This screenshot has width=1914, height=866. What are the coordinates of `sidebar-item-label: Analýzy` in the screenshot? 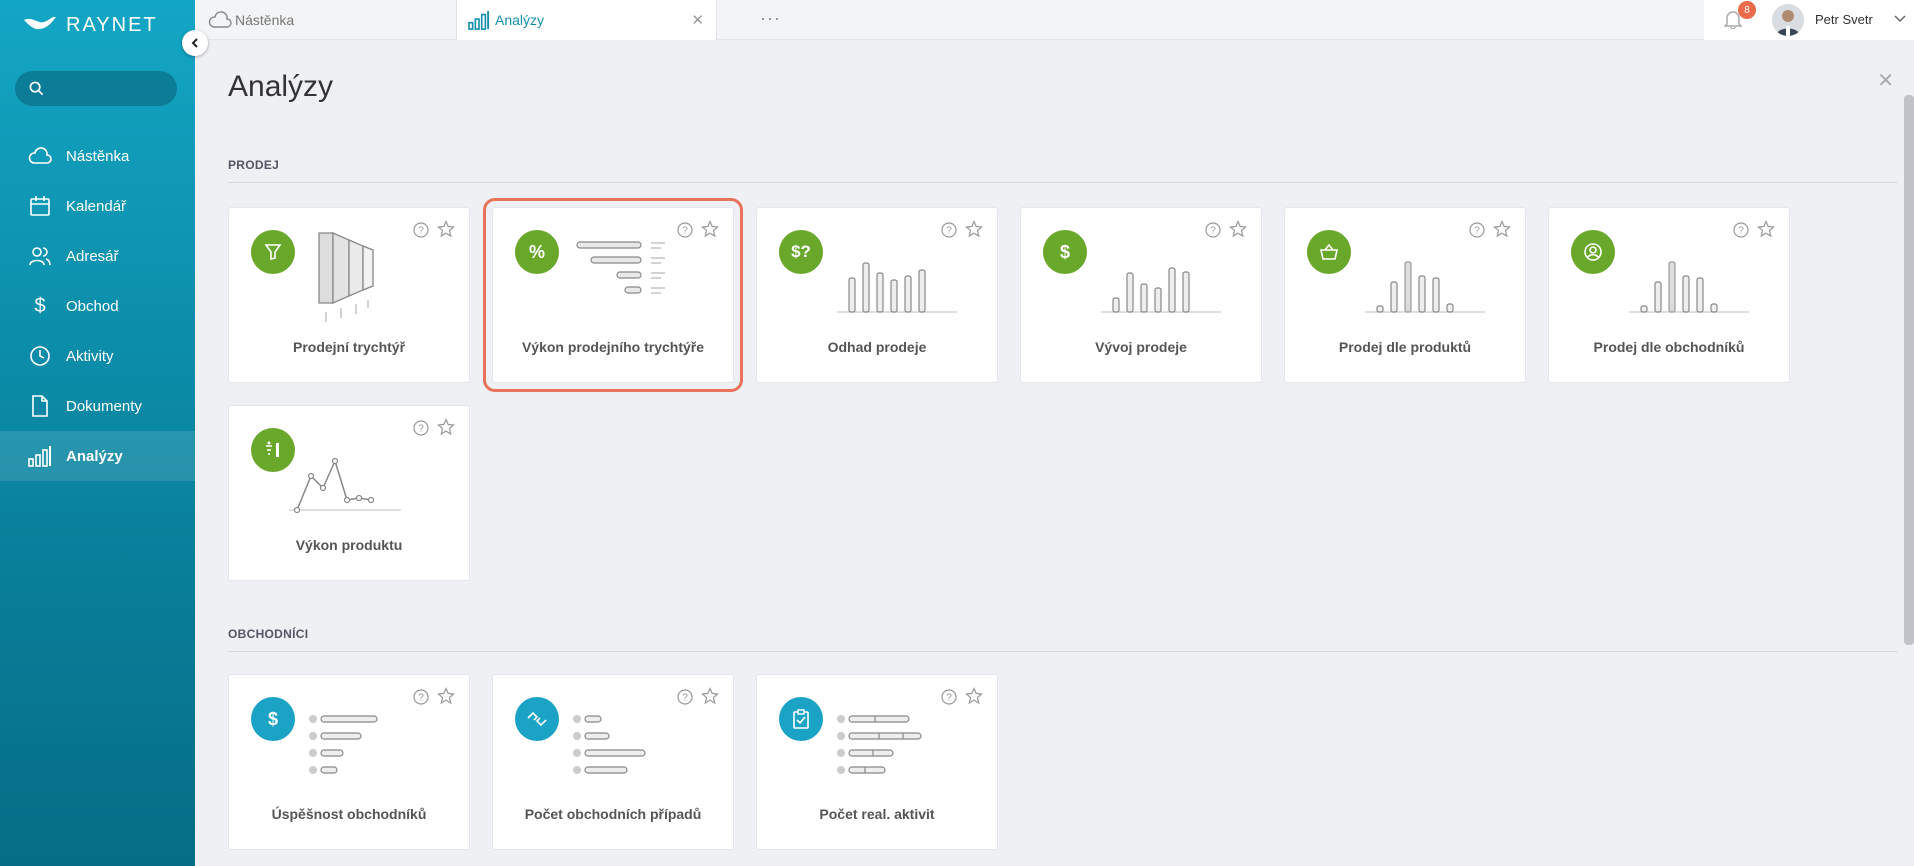 It's located at (94, 456).